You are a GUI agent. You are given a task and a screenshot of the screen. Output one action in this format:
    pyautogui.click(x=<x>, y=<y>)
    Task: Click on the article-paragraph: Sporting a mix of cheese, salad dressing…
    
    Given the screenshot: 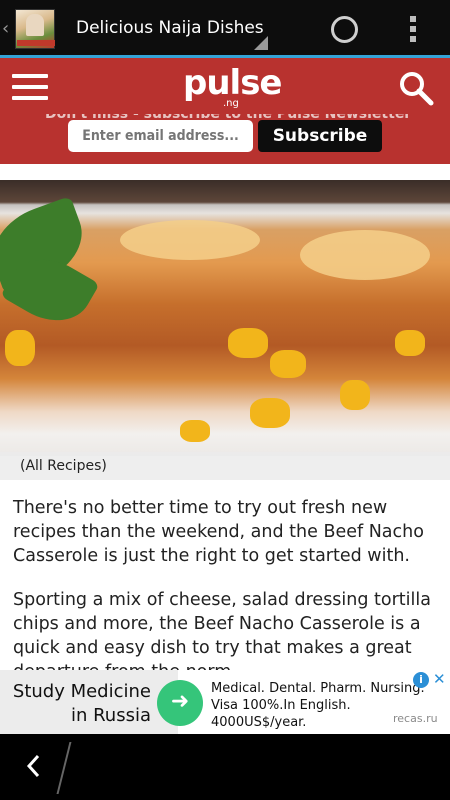 What is the action you would take?
    pyautogui.click(x=222, y=630)
    